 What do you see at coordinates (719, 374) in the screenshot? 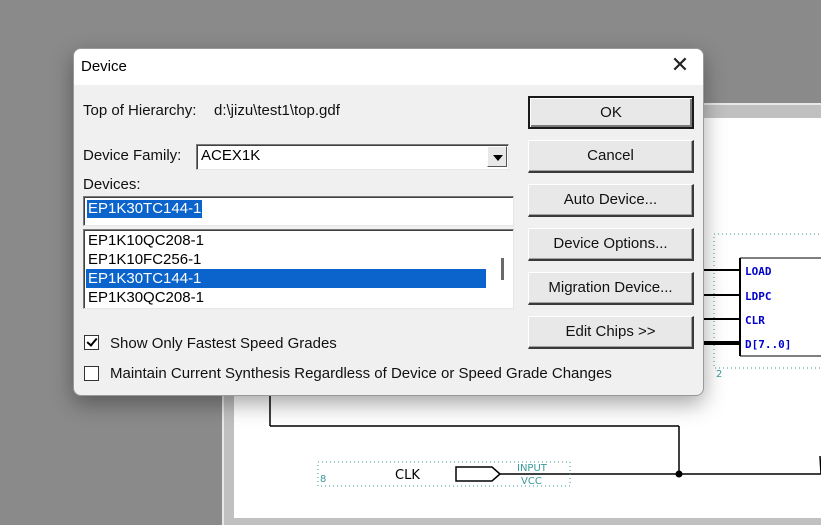
I see `pin-number-2: 2` at bounding box center [719, 374].